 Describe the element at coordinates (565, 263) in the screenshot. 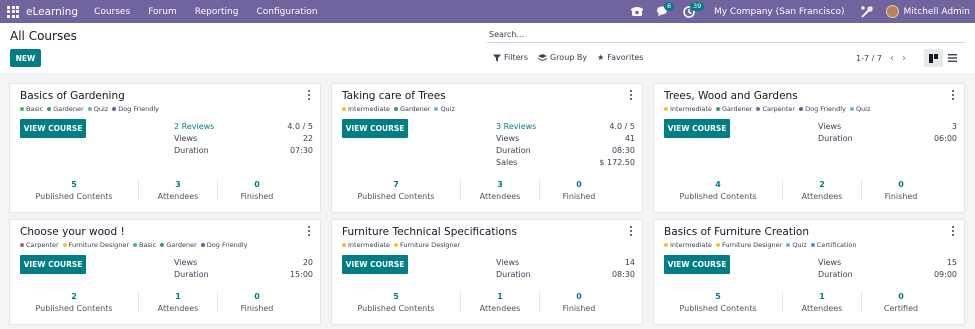

I see `stat-row: Views 14` at that location.